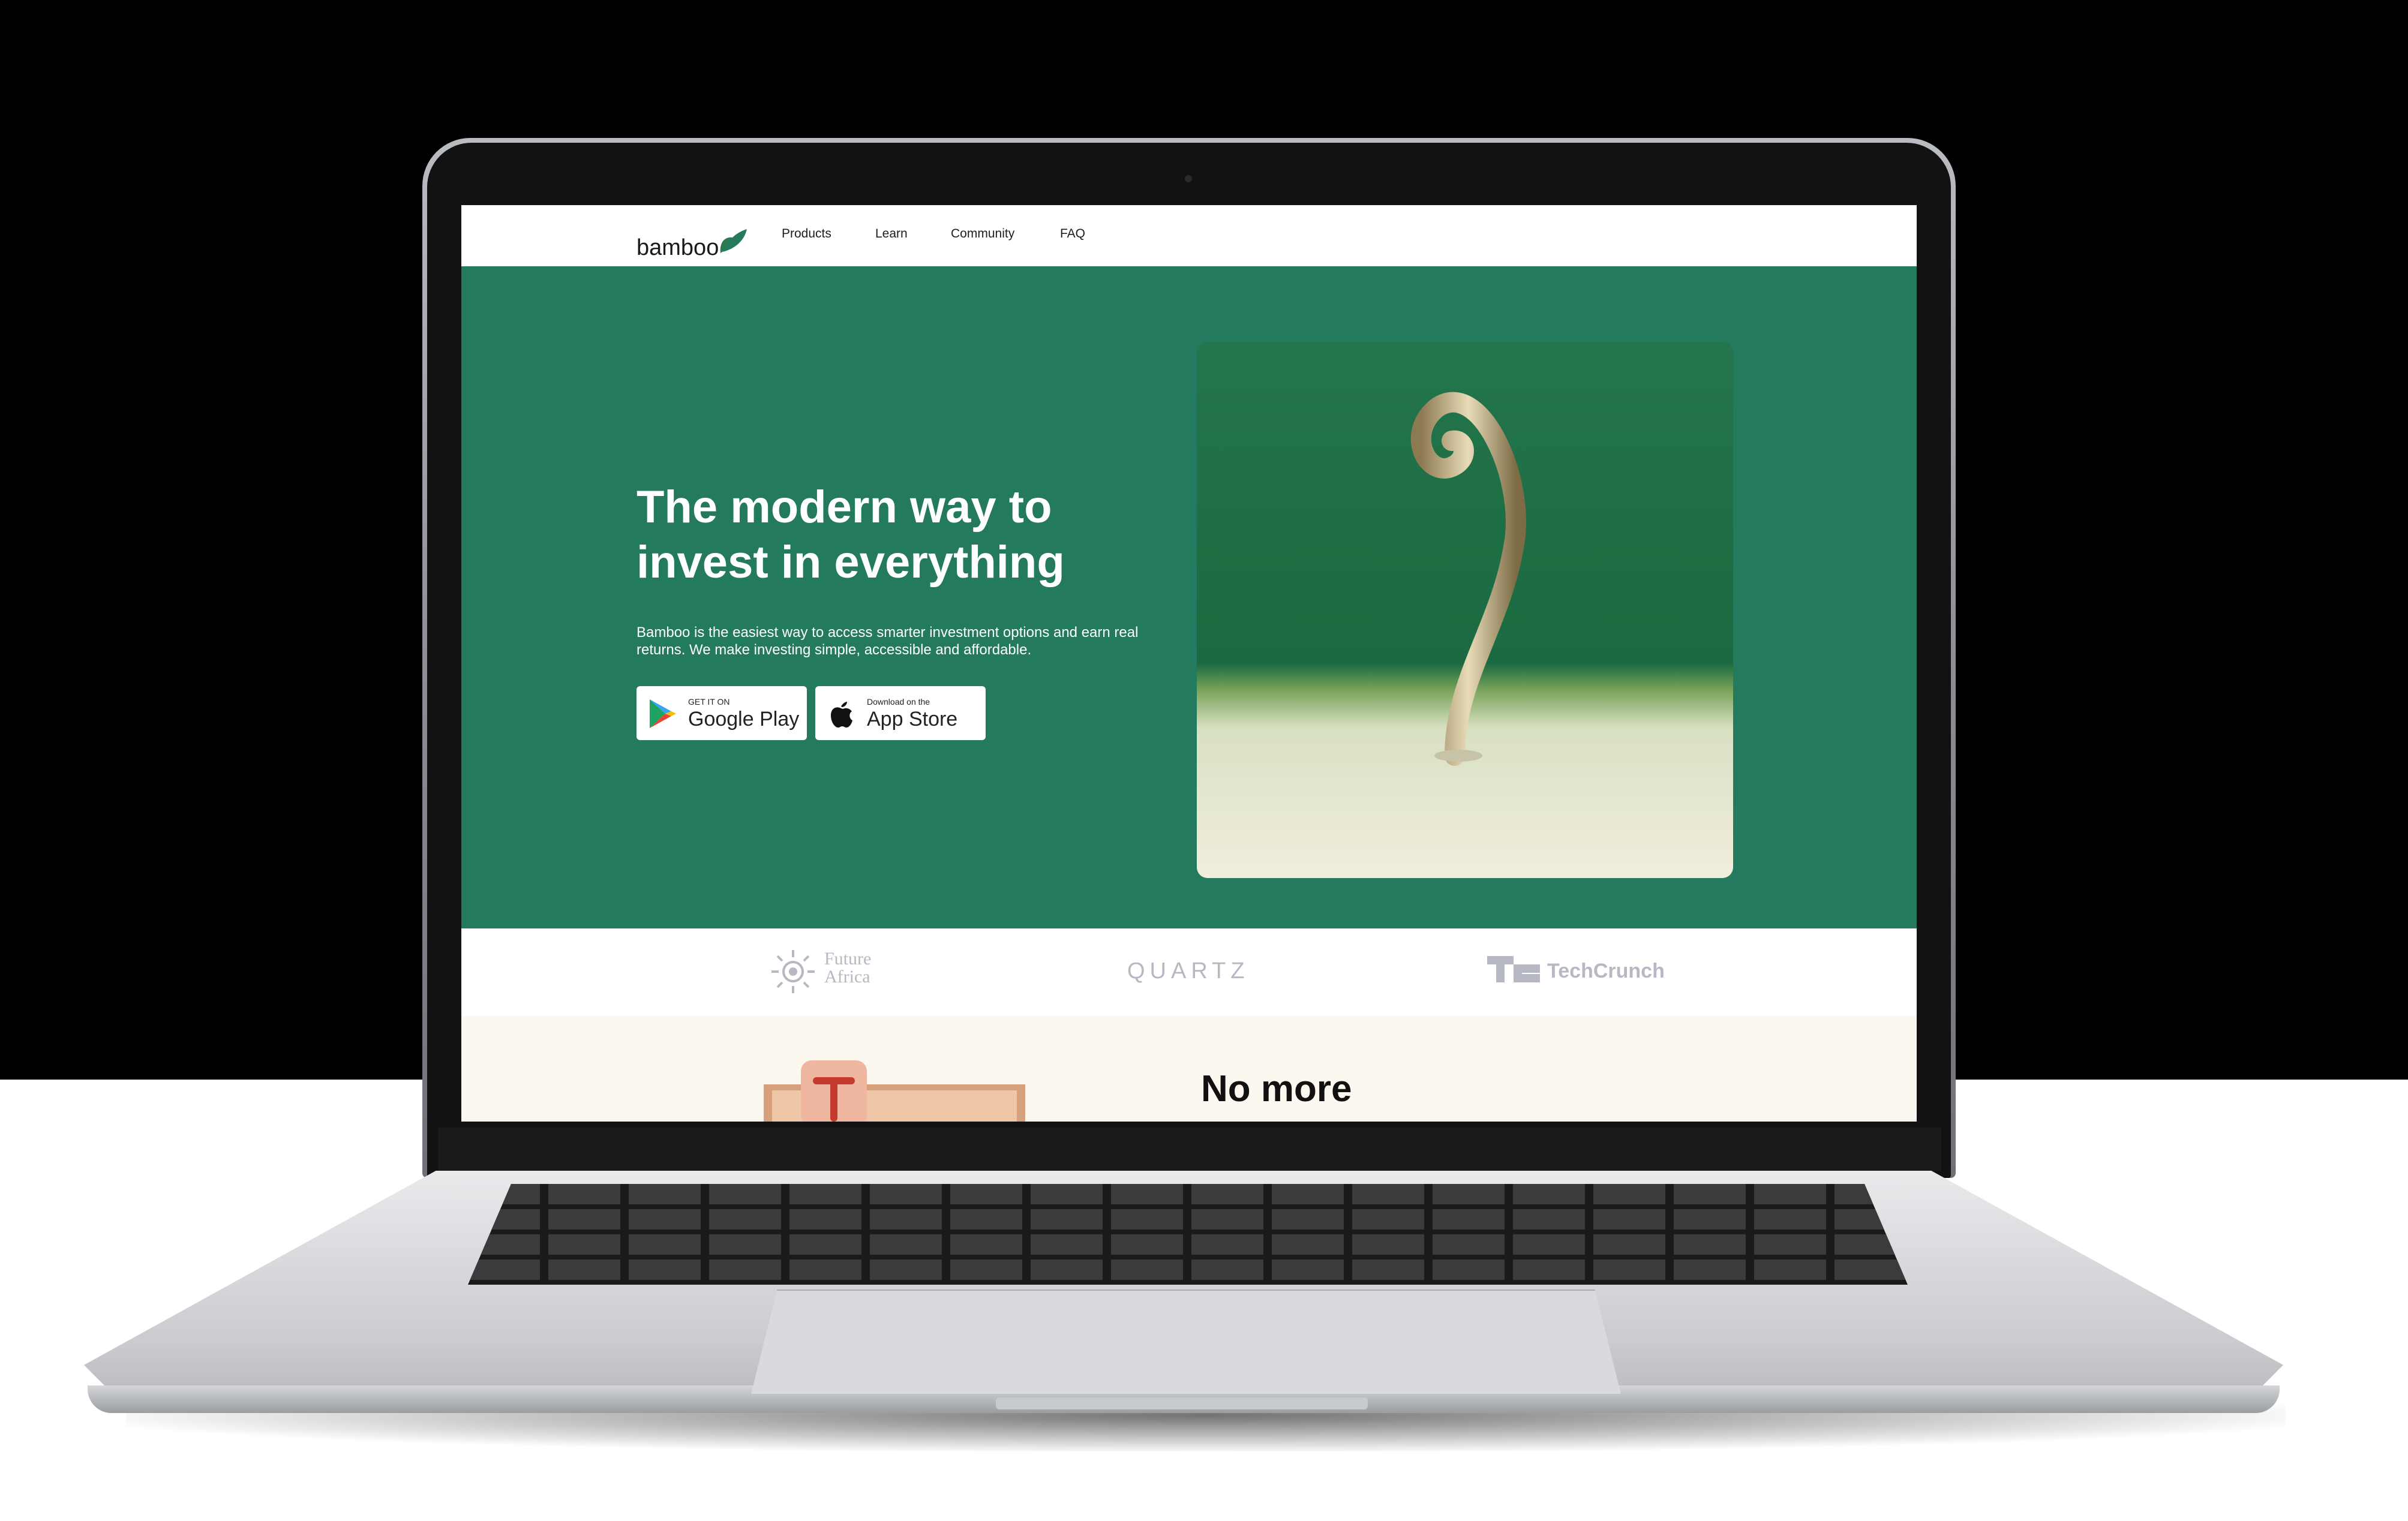  I want to click on press-logos: Future Africa QUARTZ TechCrunch, so click(1189, 972).